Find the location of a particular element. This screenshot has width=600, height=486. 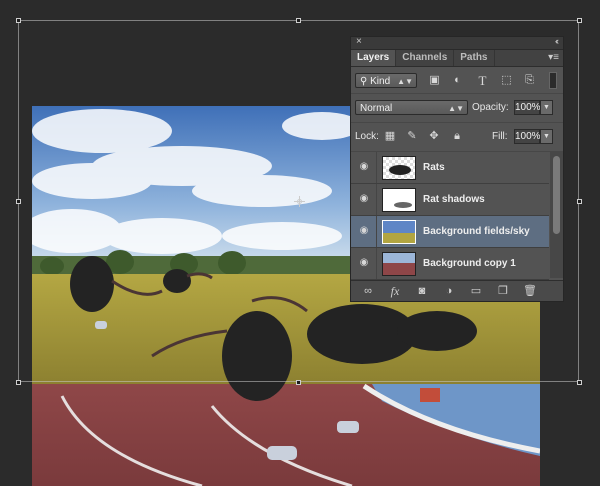

tab-layers: Layers is located at coordinates (374, 58).